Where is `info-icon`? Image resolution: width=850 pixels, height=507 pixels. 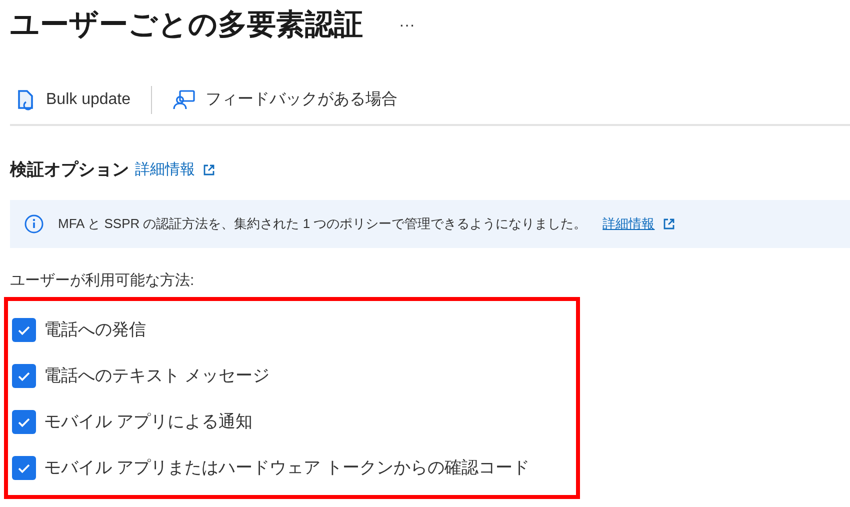 info-icon is located at coordinates (34, 224).